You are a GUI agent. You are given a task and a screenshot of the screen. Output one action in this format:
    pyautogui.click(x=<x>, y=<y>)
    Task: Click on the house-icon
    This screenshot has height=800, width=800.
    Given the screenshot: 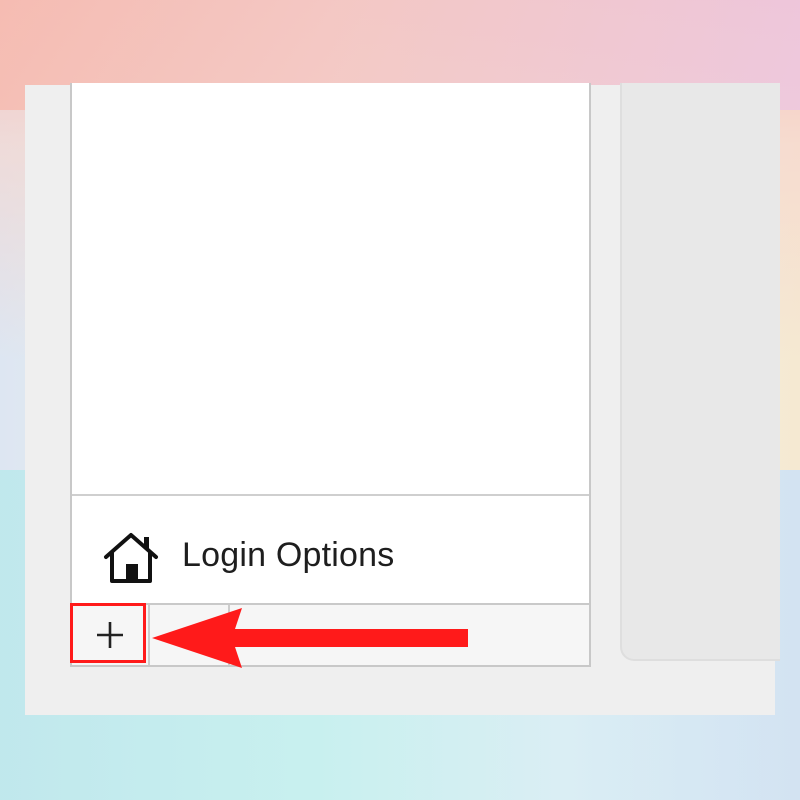 What is the action you would take?
    pyautogui.click(x=131, y=558)
    